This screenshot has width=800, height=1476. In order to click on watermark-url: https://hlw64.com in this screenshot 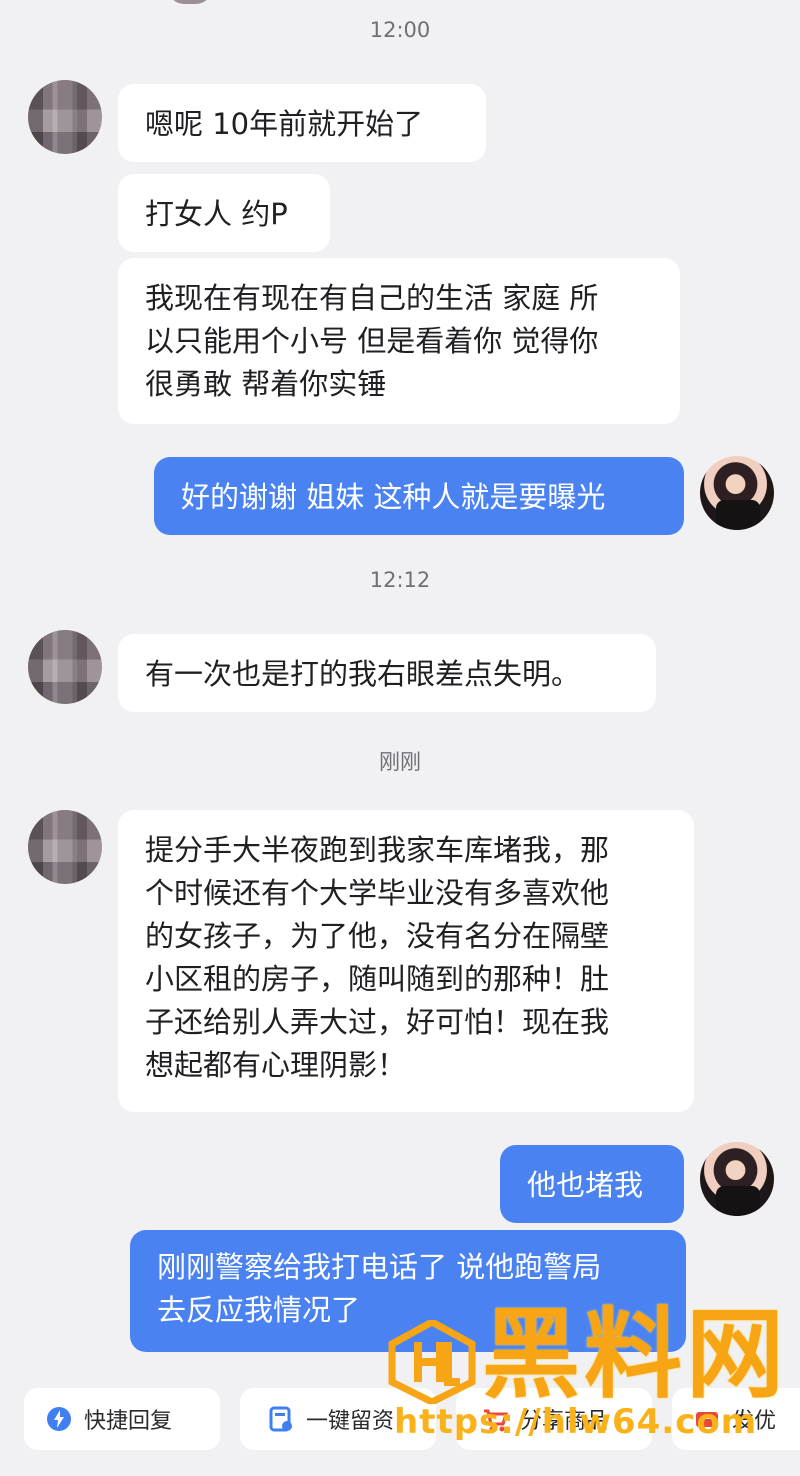, I will do `click(576, 1422)`.